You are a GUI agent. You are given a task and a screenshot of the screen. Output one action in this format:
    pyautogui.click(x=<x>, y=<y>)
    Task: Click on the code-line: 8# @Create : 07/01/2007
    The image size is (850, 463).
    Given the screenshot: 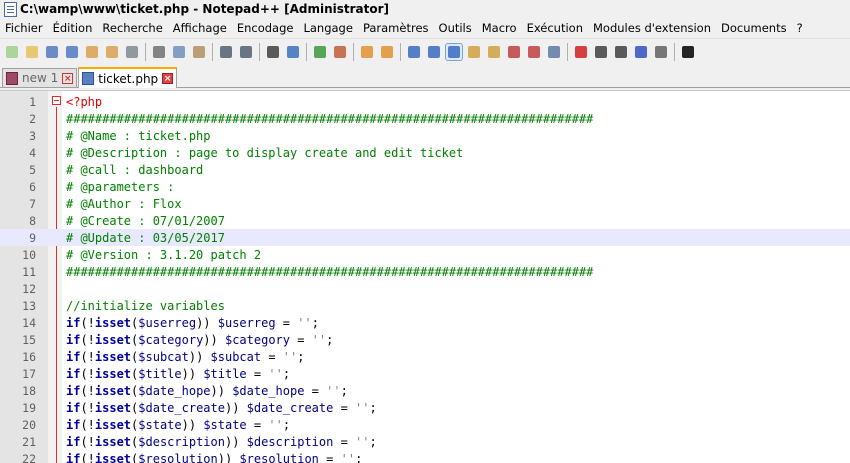 What is the action you would take?
    pyautogui.click(x=425, y=220)
    